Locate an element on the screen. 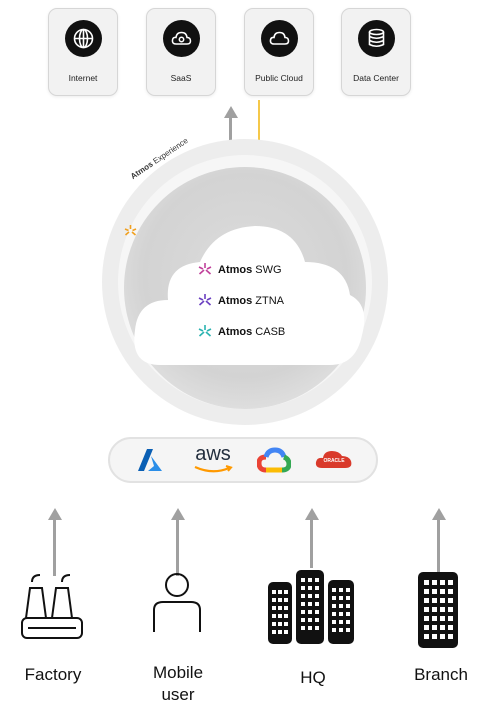 This screenshot has height=706, width=485. google-cloud-logo-icon is located at coordinates (274, 462).